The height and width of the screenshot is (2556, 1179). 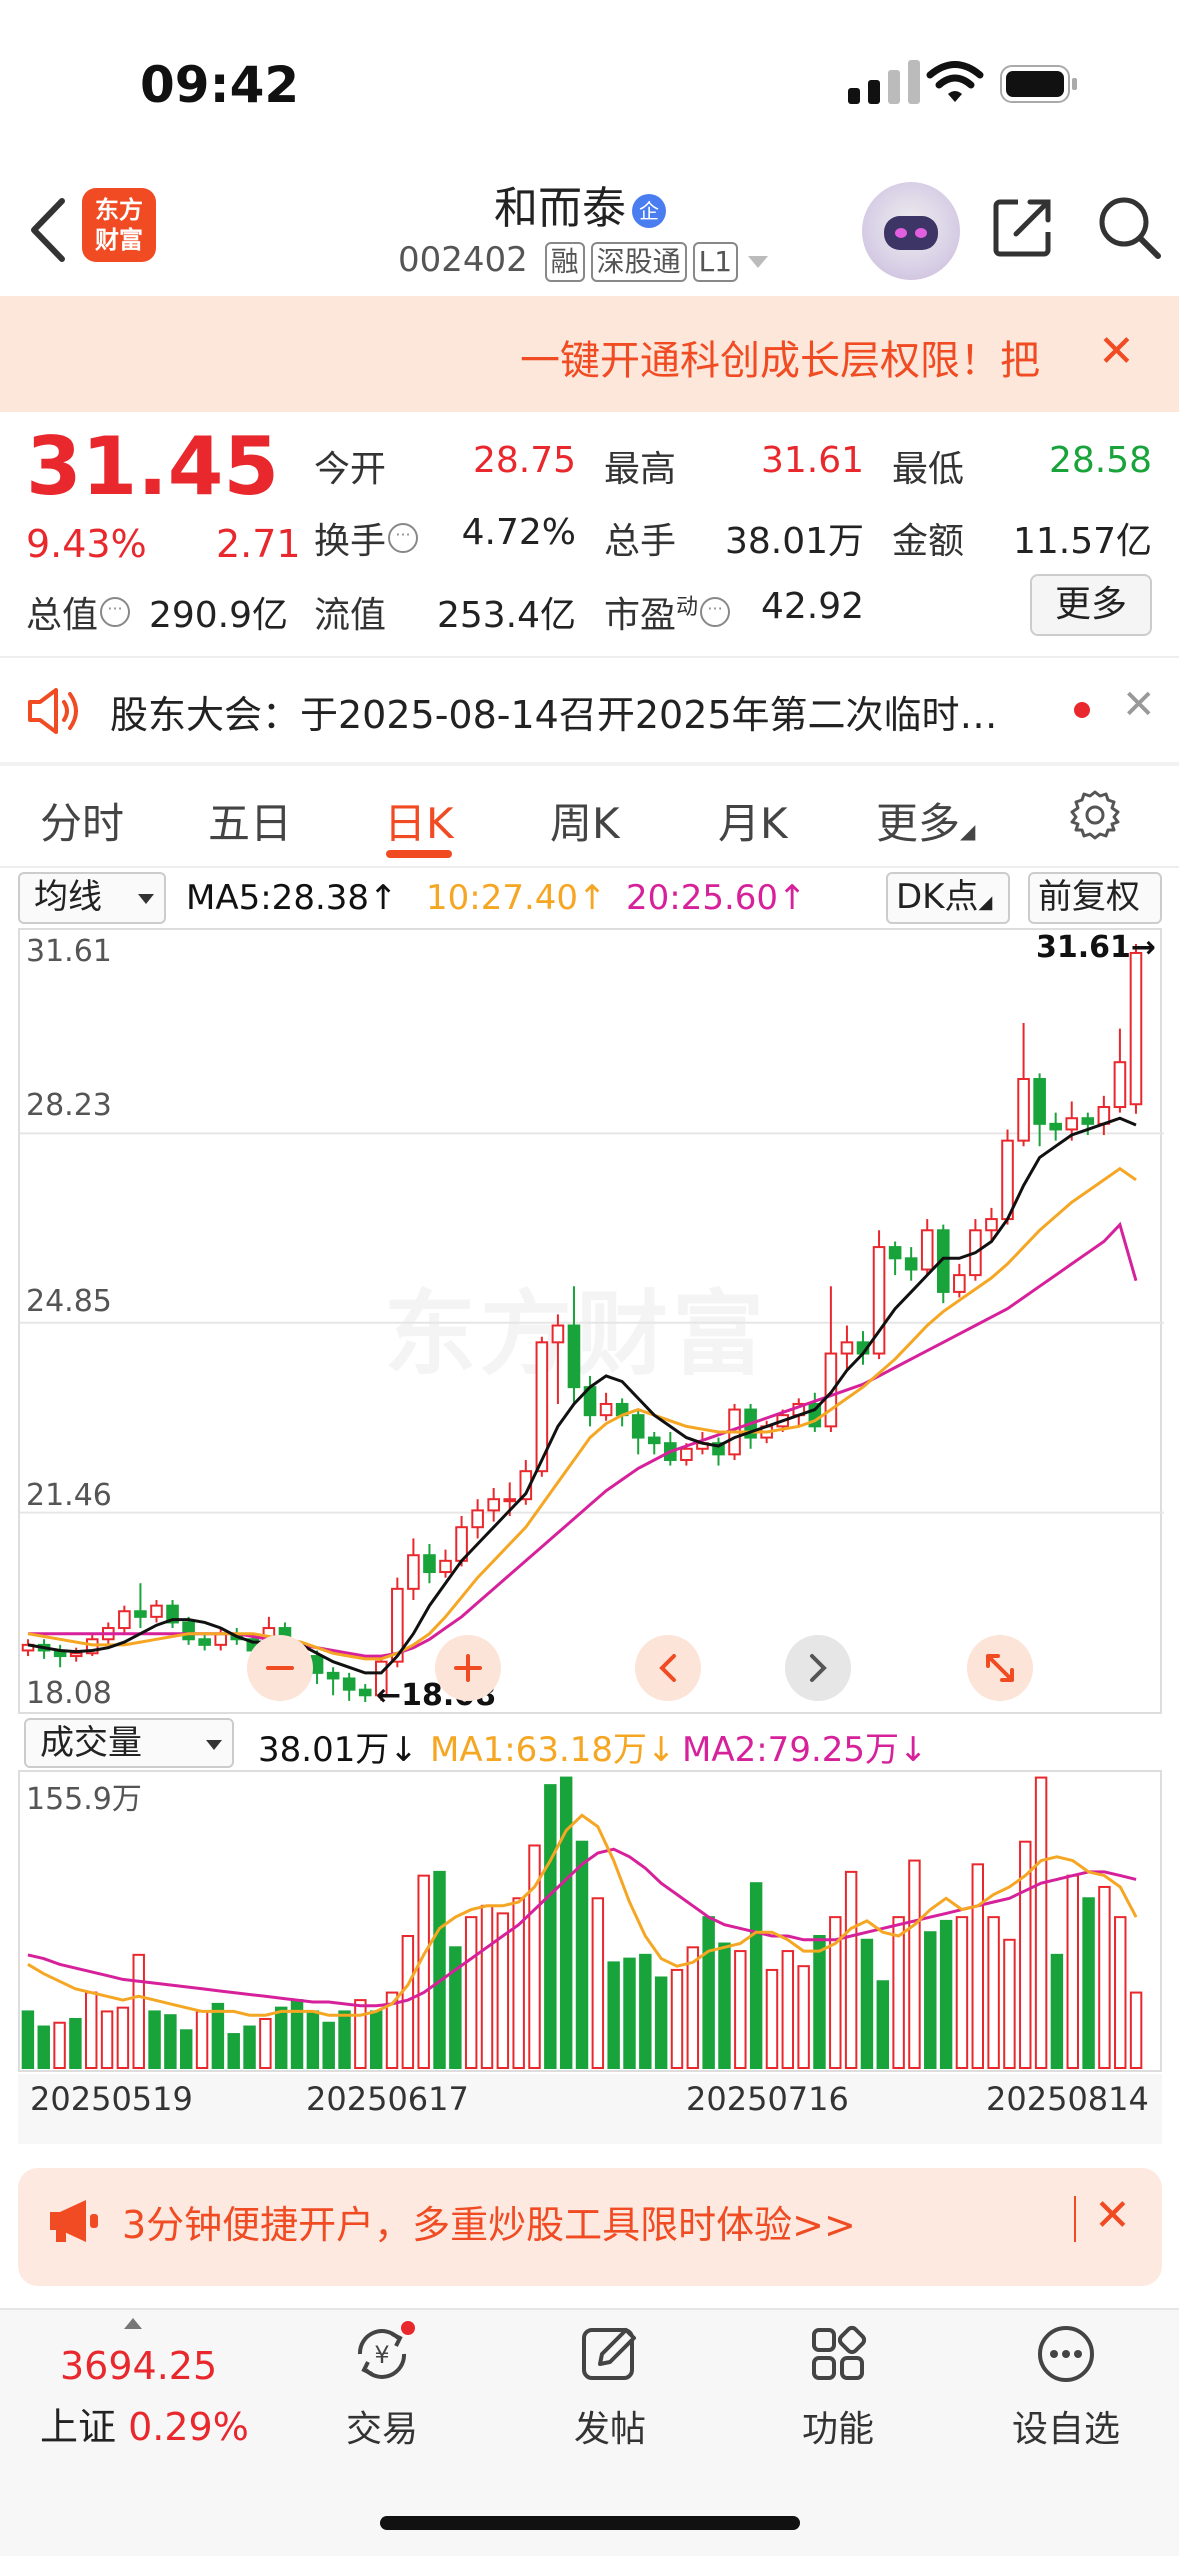 I want to click on fullscreen-icon, so click(x=1000, y=1668).